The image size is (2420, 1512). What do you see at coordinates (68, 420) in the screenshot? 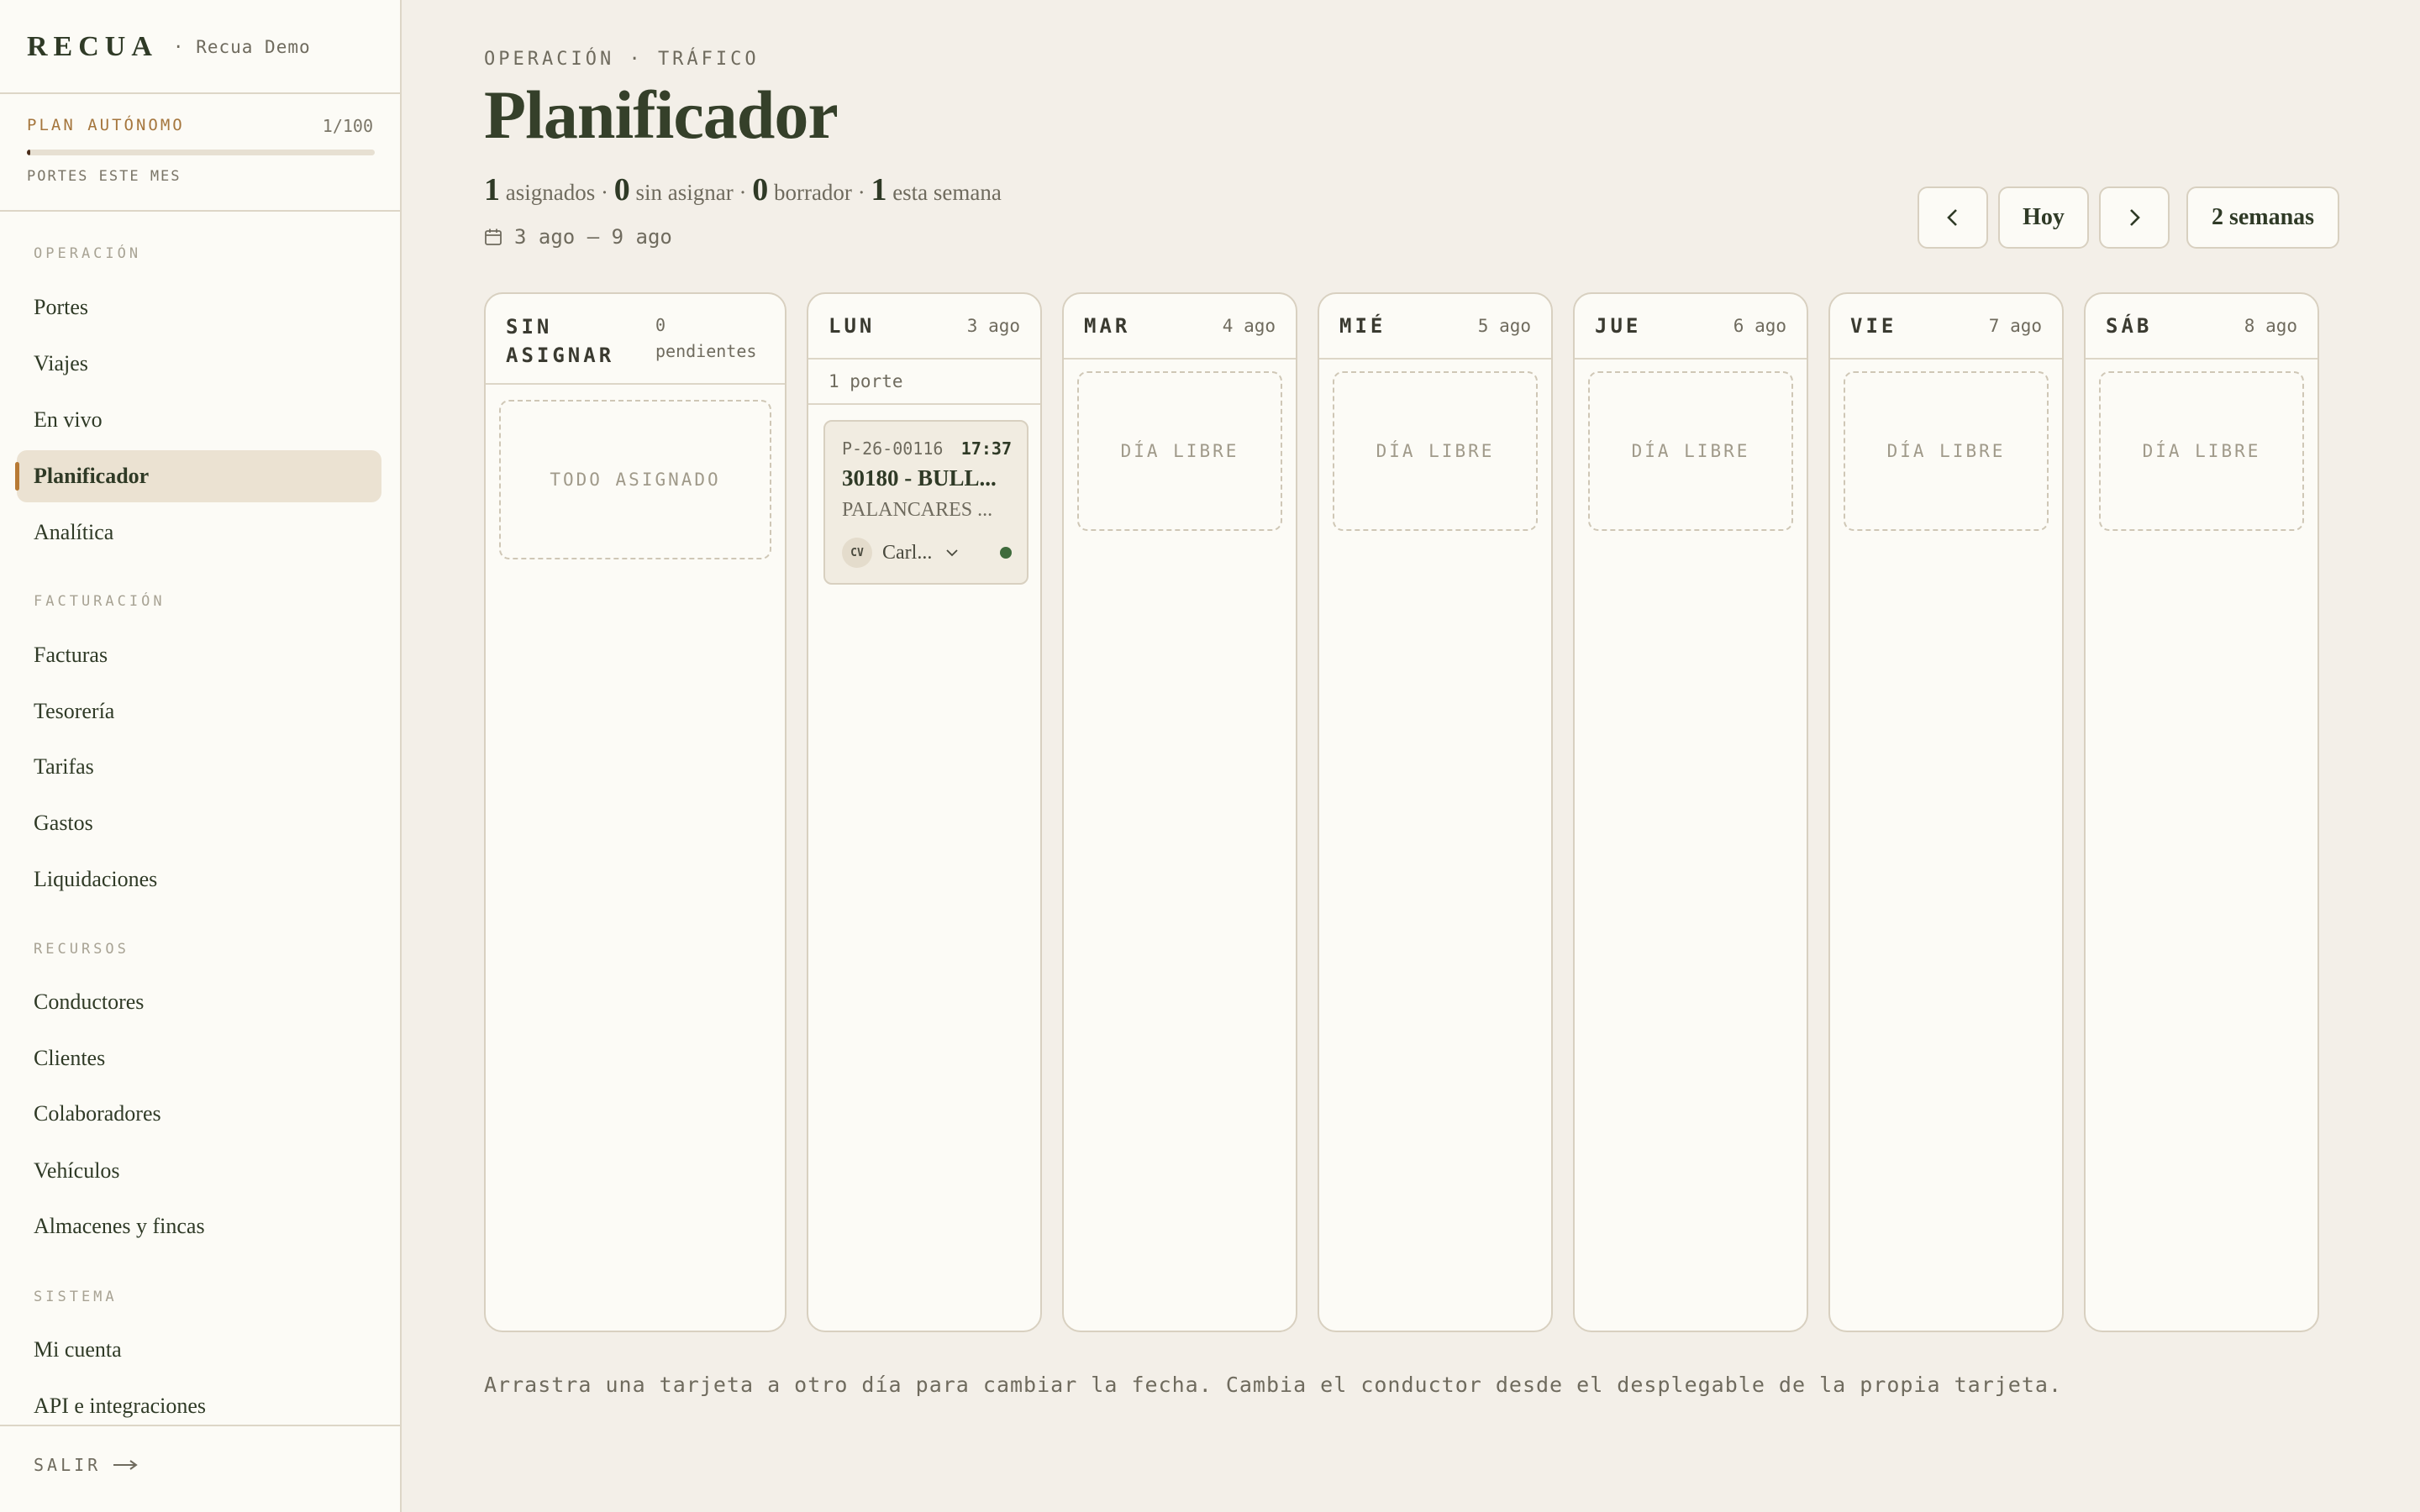
I see `sidebar-item-en-vivo: En vivo` at bounding box center [68, 420].